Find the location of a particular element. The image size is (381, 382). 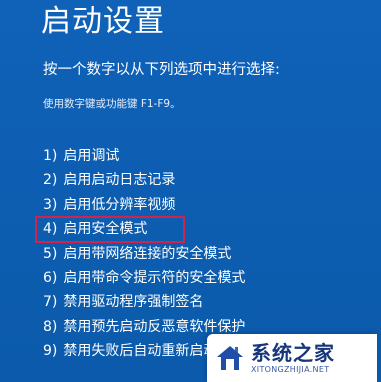

option-label: 启用调试 is located at coordinates (91, 156).